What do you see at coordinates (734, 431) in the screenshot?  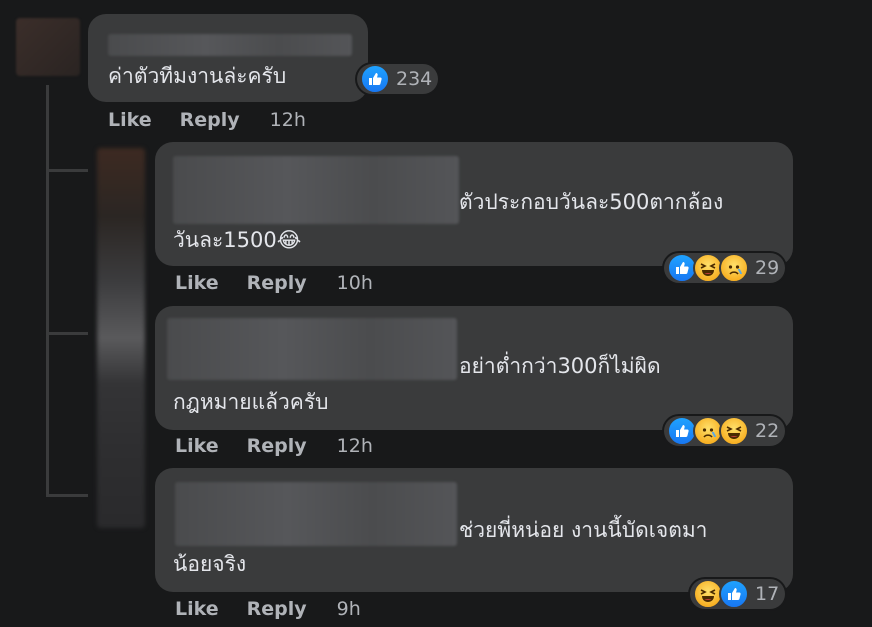 I see `haha-icon` at bounding box center [734, 431].